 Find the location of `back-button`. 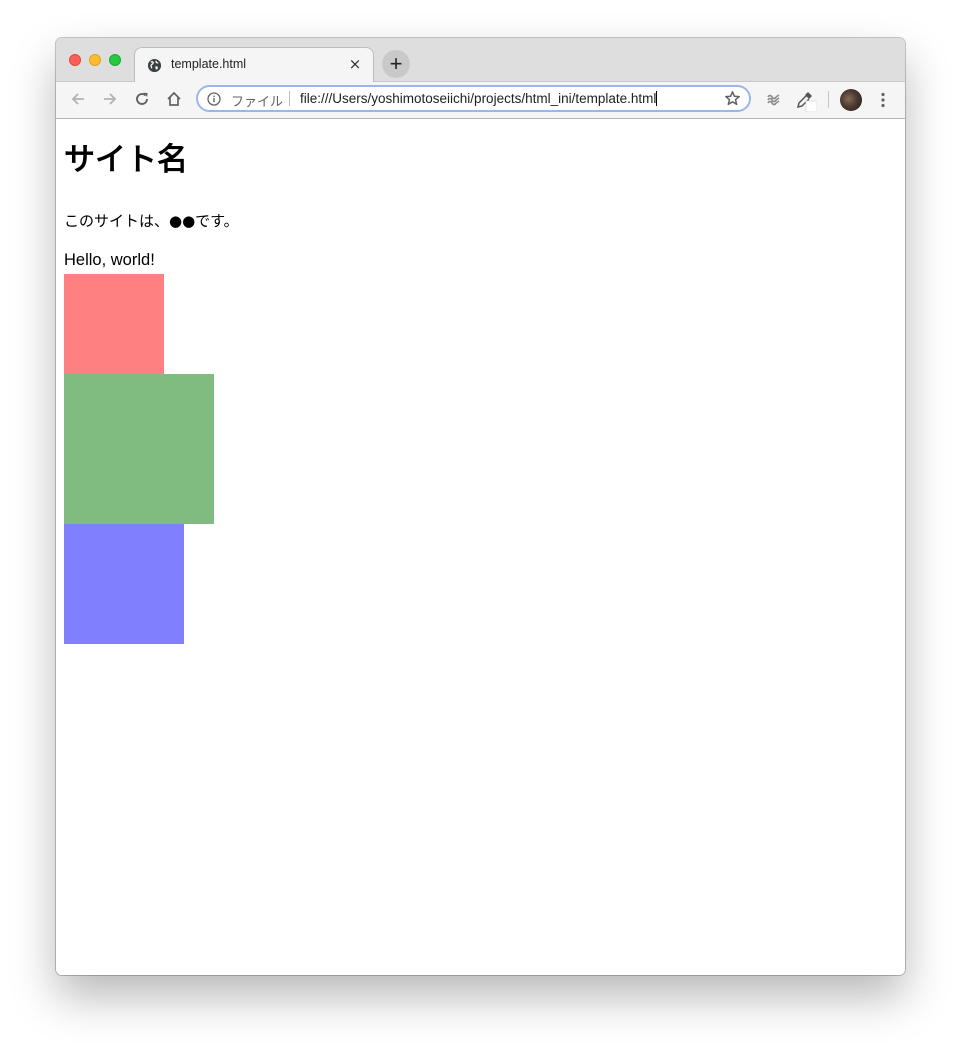

back-button is located at coordinates (78, 100).